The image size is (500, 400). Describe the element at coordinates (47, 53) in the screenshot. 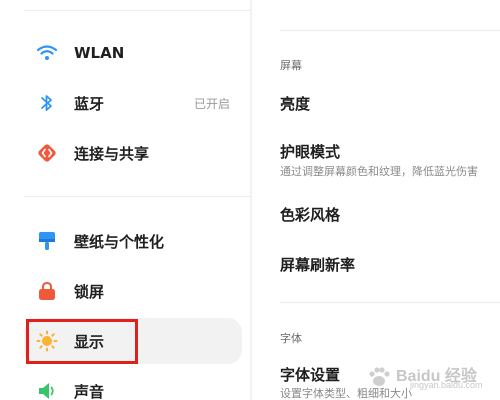

I see `wifi-icon` at that location.